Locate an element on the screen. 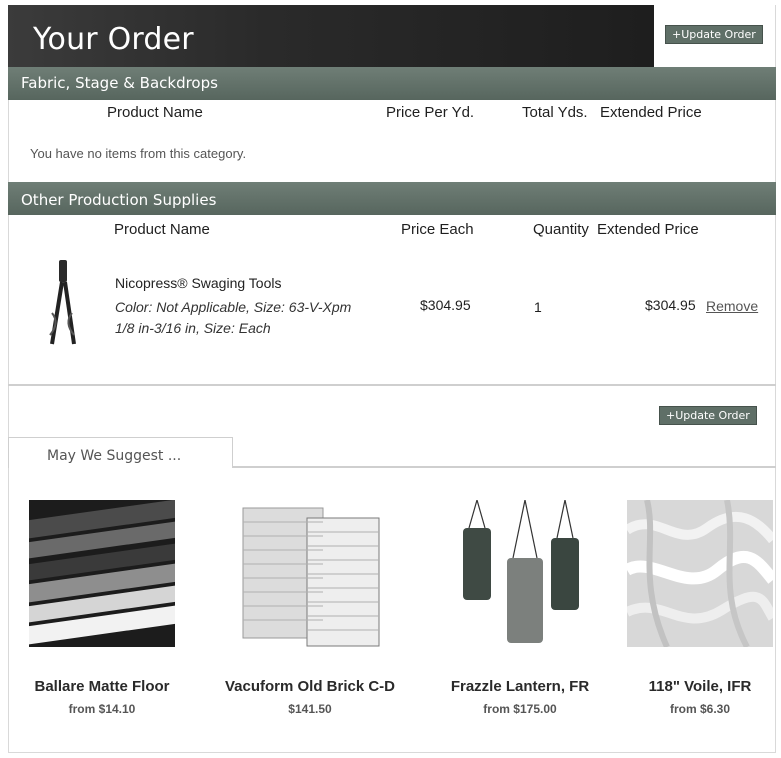  suggestion-name: Vacuform Old Brick C-D is located at coordinates (310, 686).